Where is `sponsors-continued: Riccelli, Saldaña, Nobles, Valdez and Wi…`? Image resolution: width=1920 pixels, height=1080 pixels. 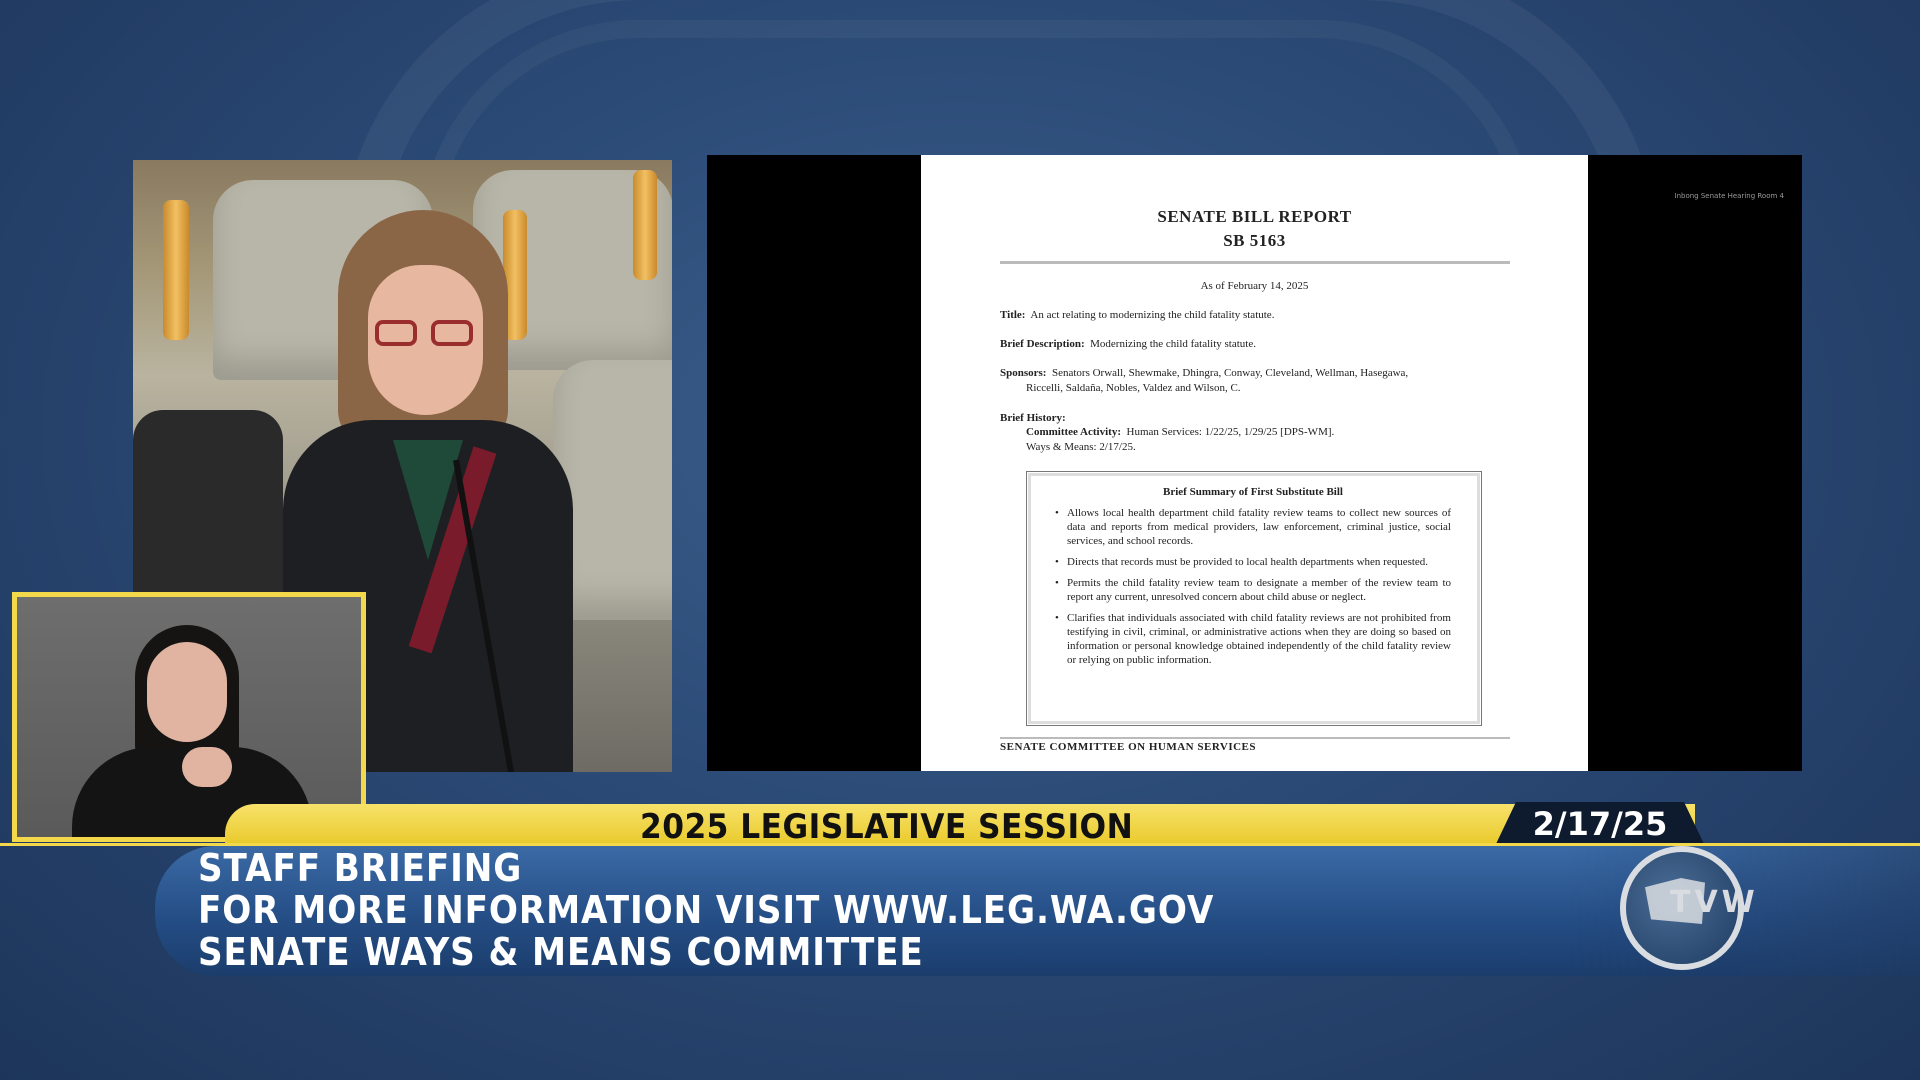
sponsors-continued: Riccelli, Saldaña, Nobles, Valdez and Wi… is located at coordinates (1133, 388).